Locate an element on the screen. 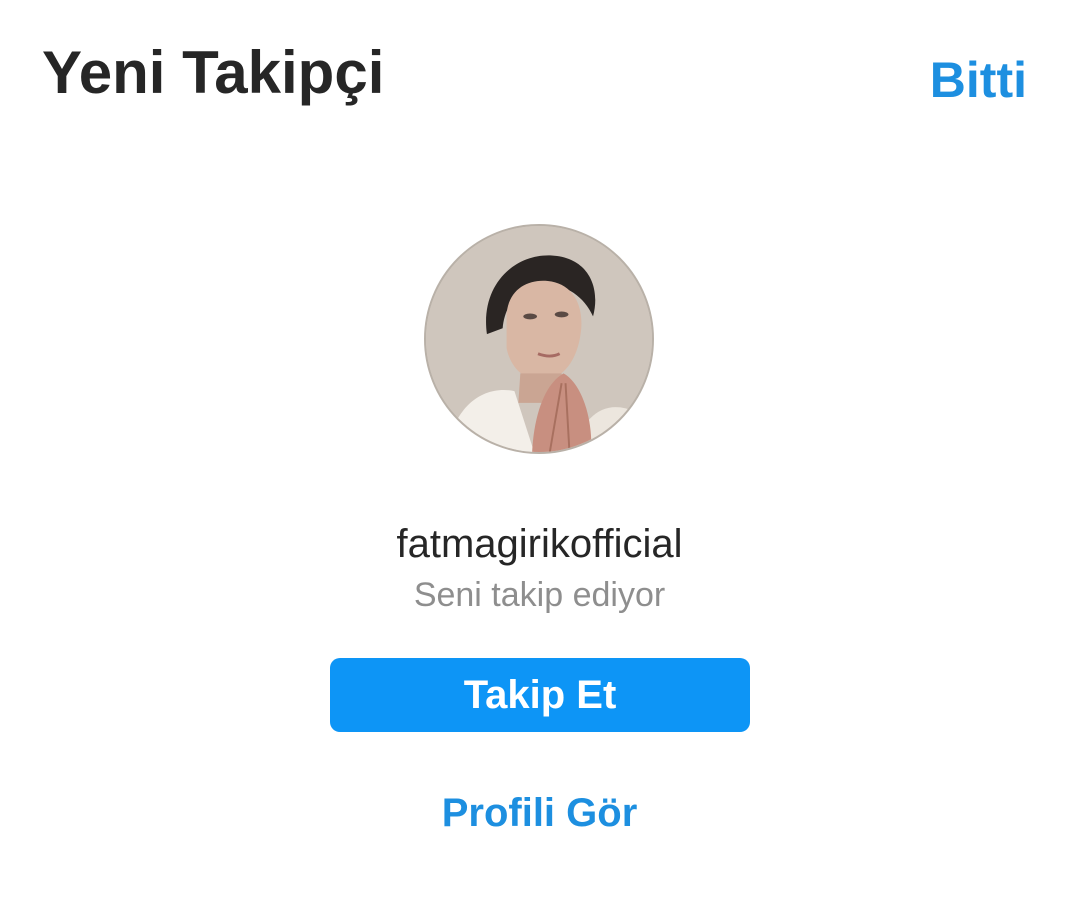  follow-button: Takip Et is located at coordinates (540, 695).